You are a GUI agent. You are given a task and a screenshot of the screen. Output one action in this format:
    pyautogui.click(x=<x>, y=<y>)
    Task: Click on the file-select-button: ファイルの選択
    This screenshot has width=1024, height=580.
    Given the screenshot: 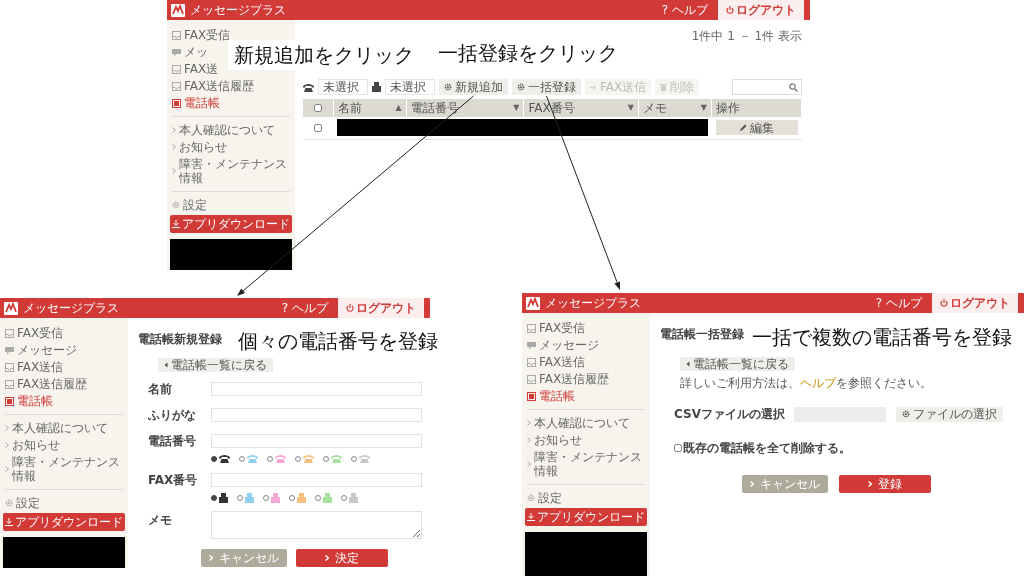 What is the action you would take?
    pyautogui.click(x=949, y=414)
    